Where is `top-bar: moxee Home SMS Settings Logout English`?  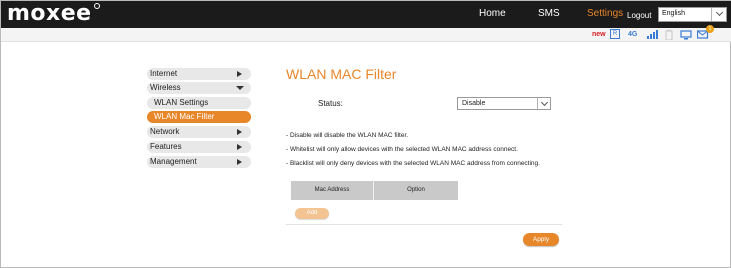
top-bar: moxee Home SMS Settings Logout English is located at coordinates (366, 14).